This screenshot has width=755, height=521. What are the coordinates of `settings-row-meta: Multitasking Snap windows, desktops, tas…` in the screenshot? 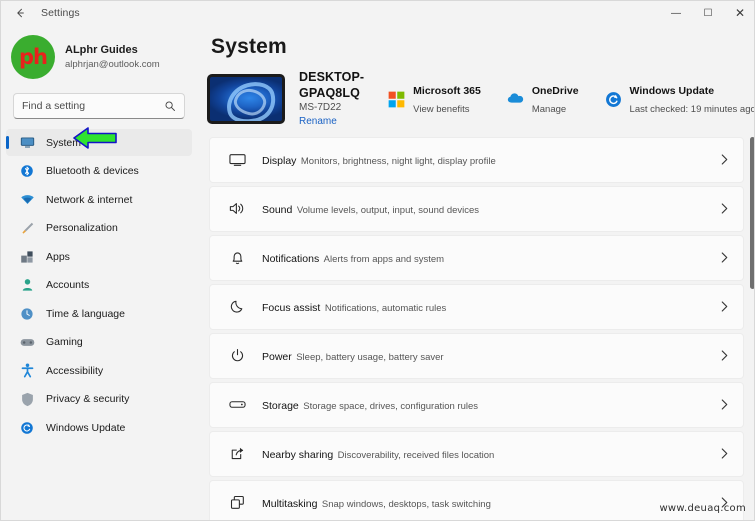 It's located at (491, 503).